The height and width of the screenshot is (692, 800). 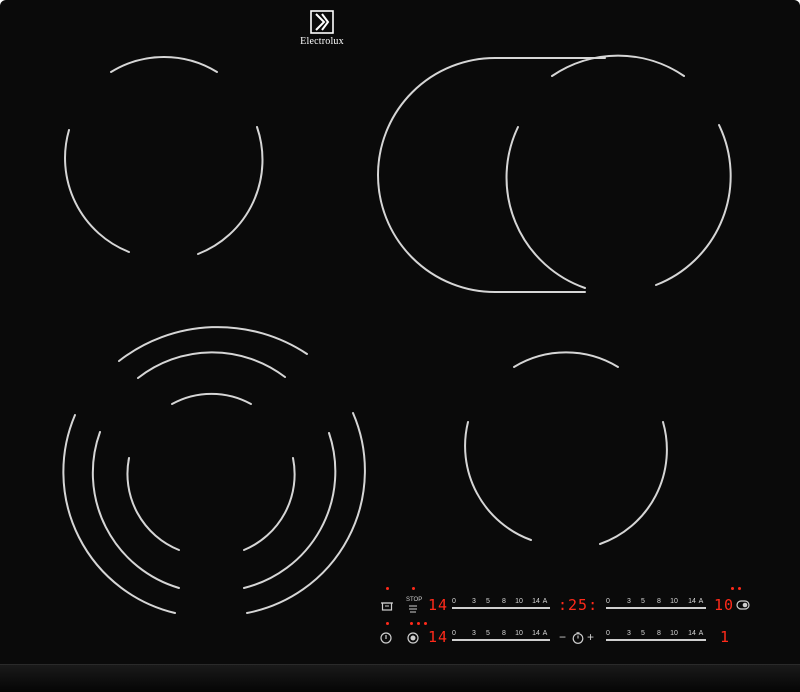 I want to click on rear-left-zone, so click(x=164, y=155).